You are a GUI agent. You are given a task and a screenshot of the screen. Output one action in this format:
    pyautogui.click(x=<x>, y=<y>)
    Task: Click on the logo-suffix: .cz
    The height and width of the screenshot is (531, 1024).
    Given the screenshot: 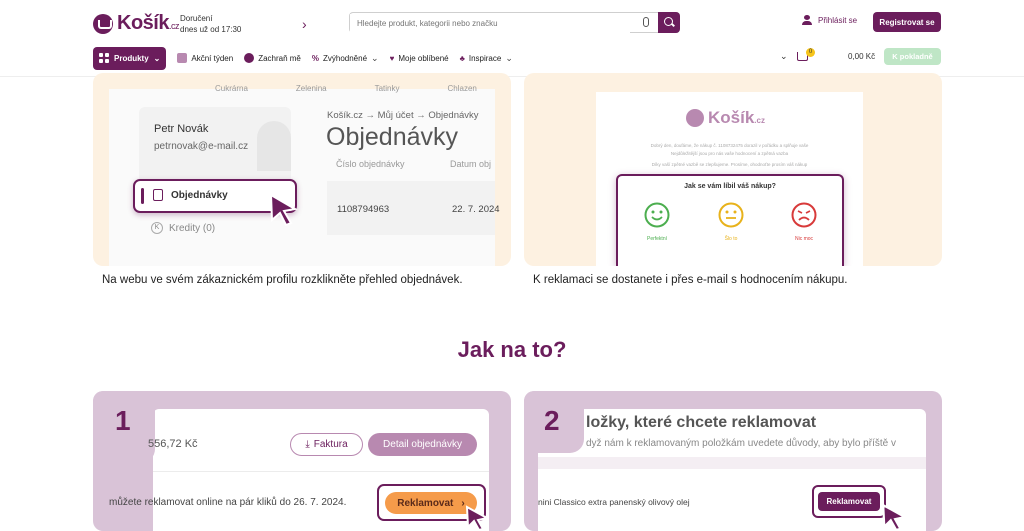 What is the action you would take?
    pyautogui.click(x=174, y=26)
    